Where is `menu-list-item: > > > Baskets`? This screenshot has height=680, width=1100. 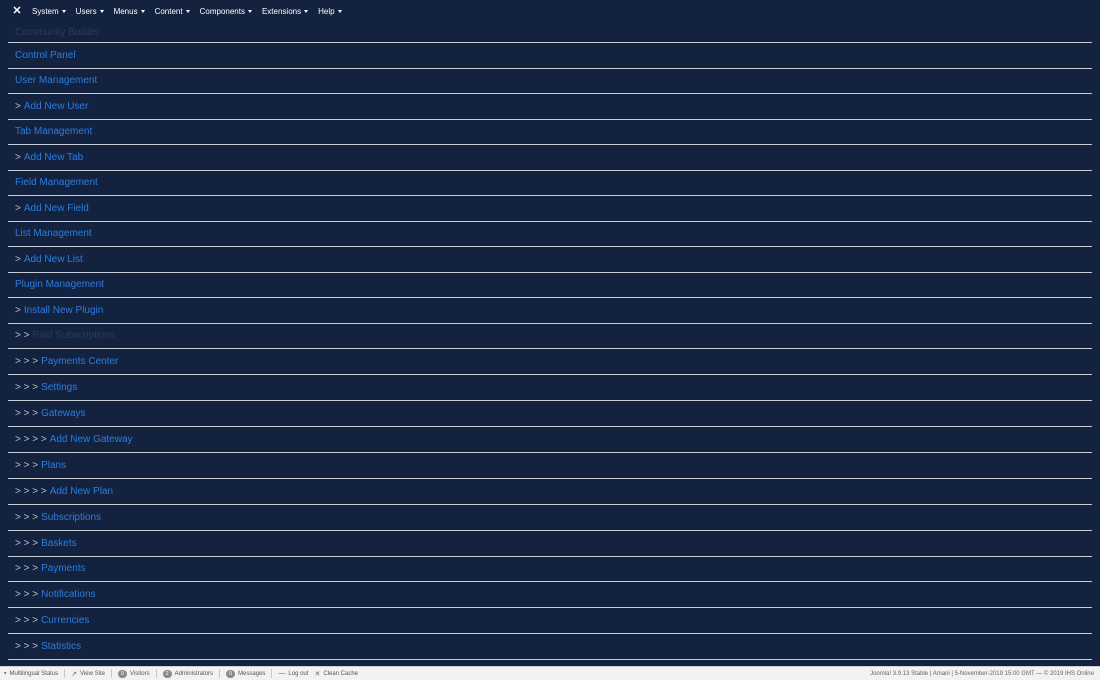
menu-list-item: > > > Baskets is located at coordinates (550, 544).